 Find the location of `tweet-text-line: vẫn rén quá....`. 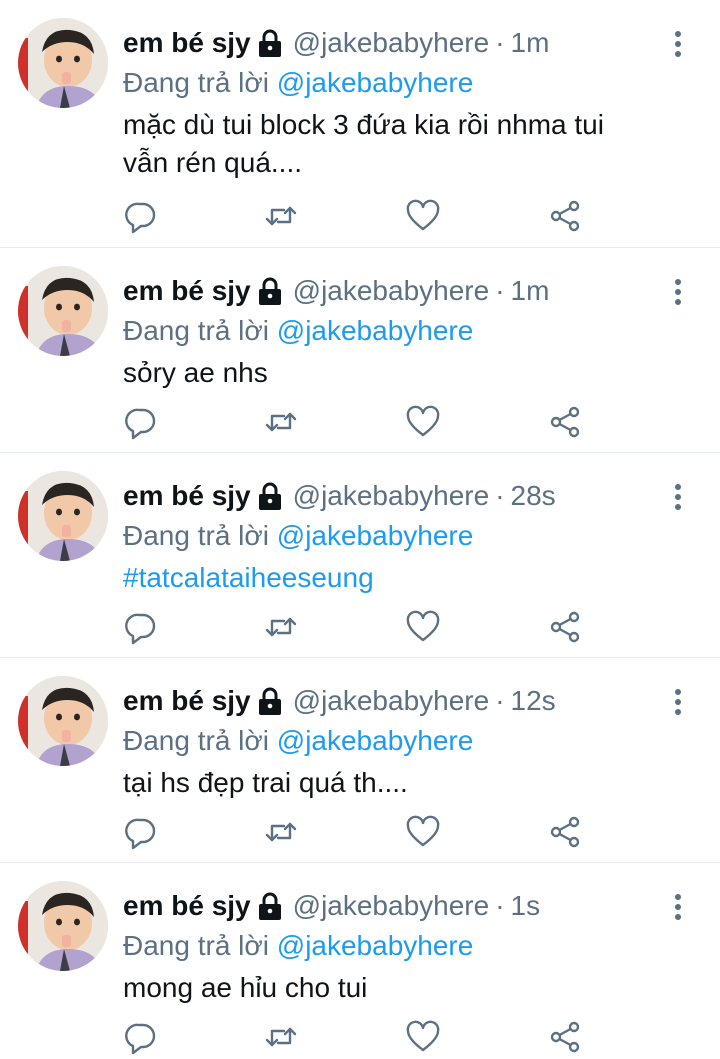

tweet-text-line: vẫn rén quá.... is located at coordinates (213, 162).